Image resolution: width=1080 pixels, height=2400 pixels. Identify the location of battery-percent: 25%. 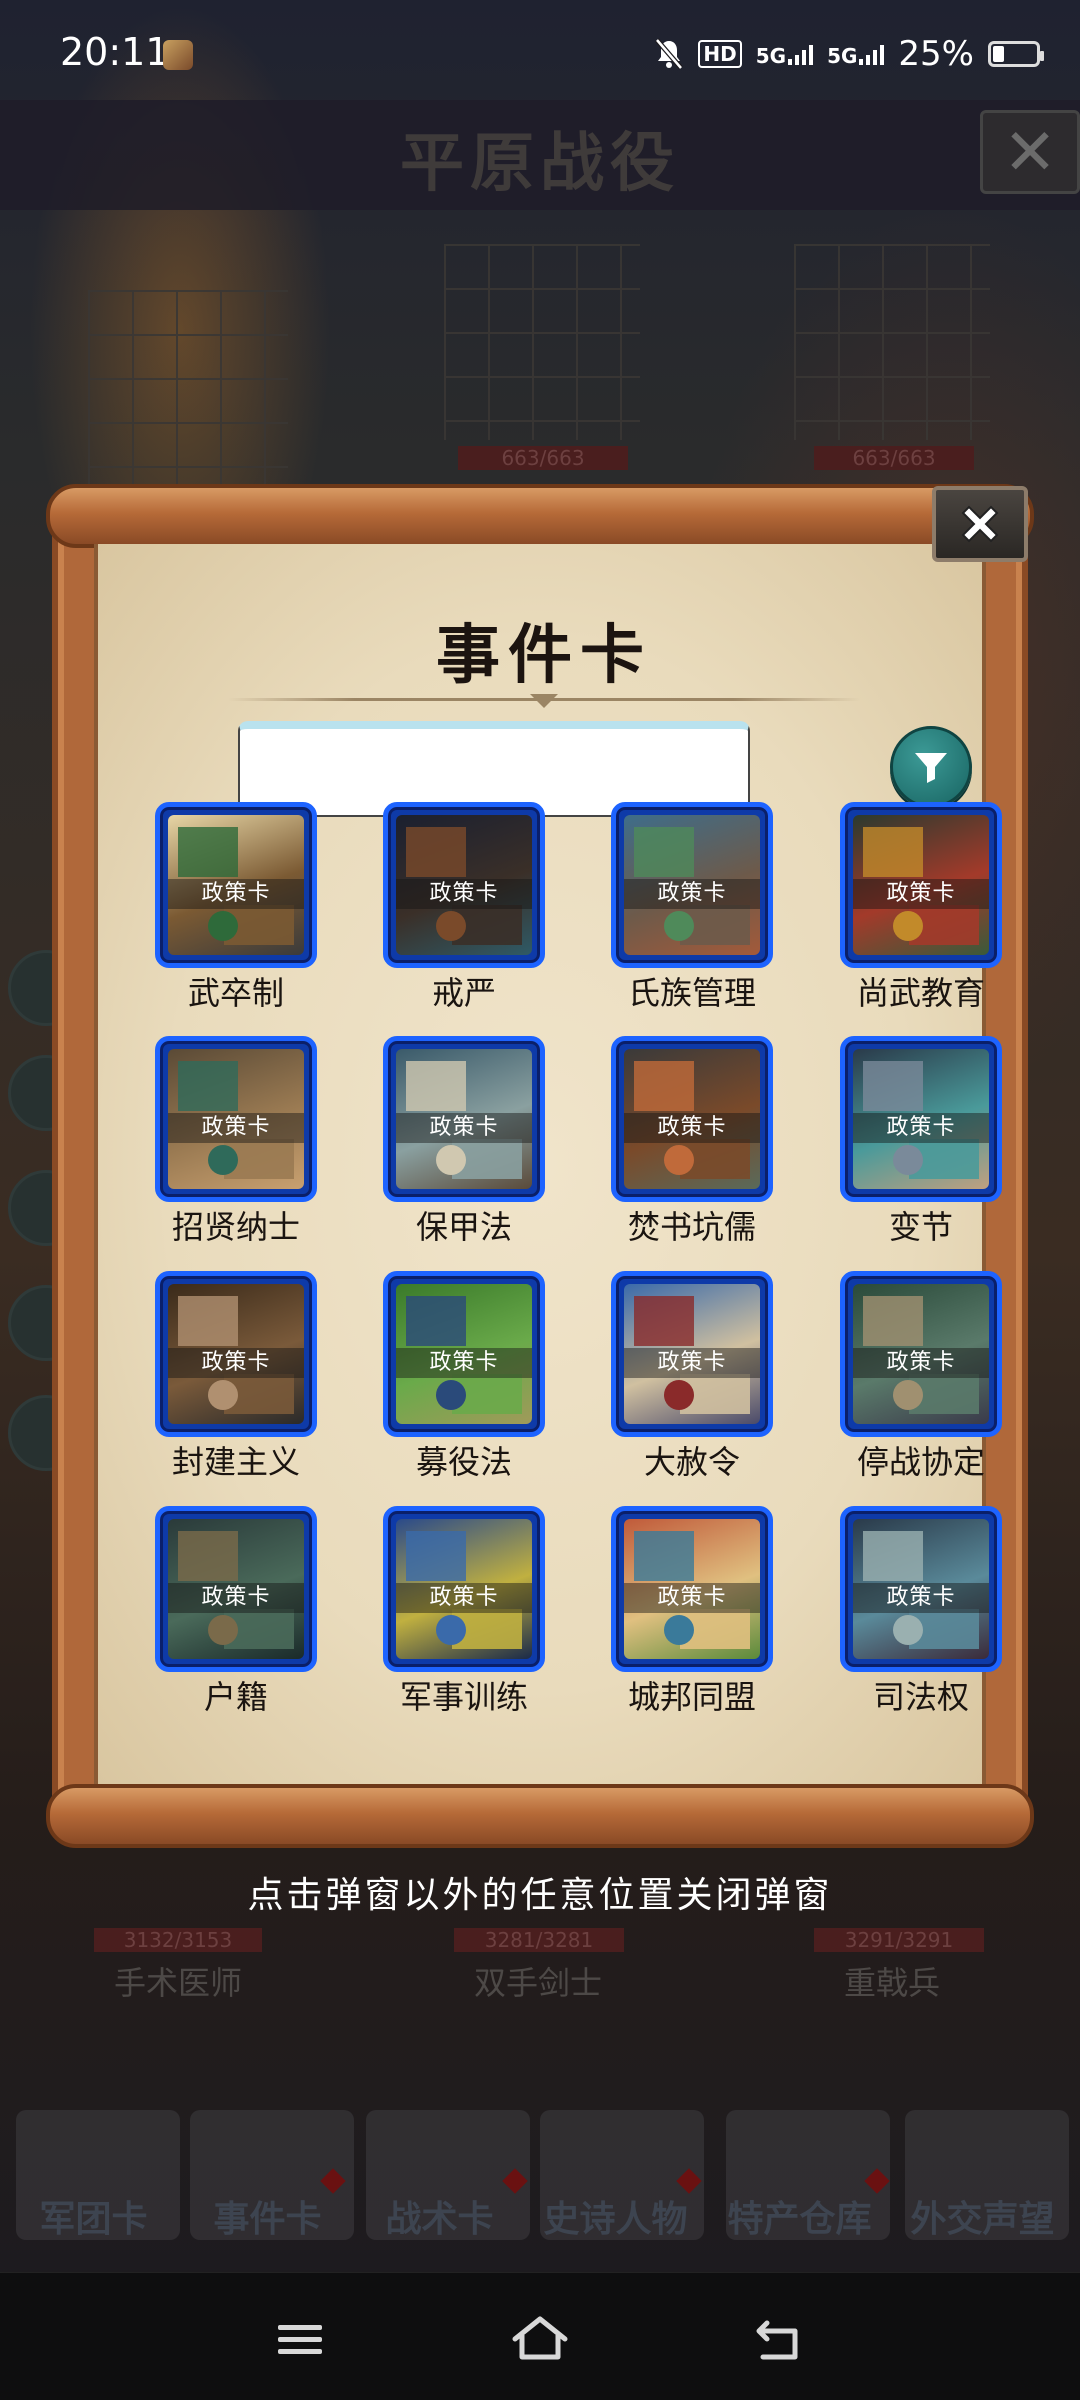
(936, 54).